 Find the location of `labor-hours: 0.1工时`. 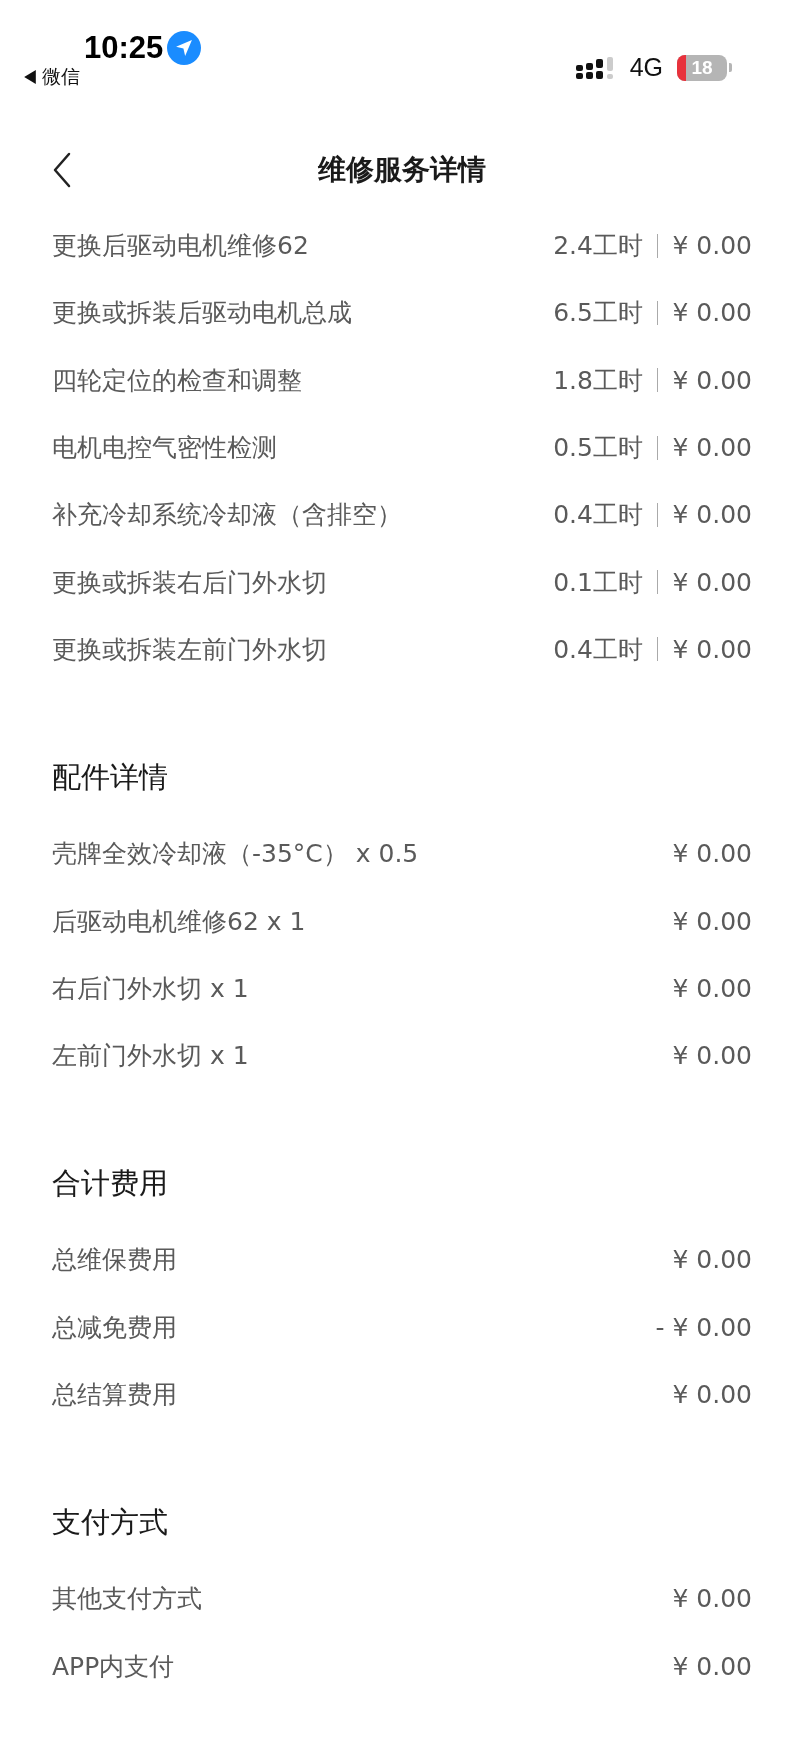

labor-hours: 0.1工时 is located at coordinates (598, 582).